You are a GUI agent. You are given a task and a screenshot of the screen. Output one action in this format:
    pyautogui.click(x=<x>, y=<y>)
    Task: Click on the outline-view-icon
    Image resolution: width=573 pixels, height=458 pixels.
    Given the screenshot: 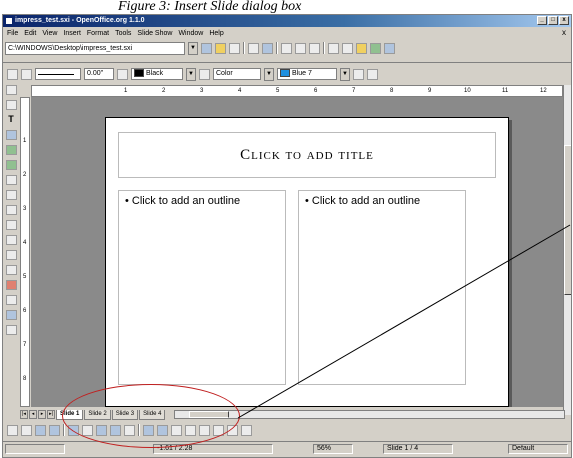 What is the action you would take?
    pyautogui.click(x=26, y=430)
    